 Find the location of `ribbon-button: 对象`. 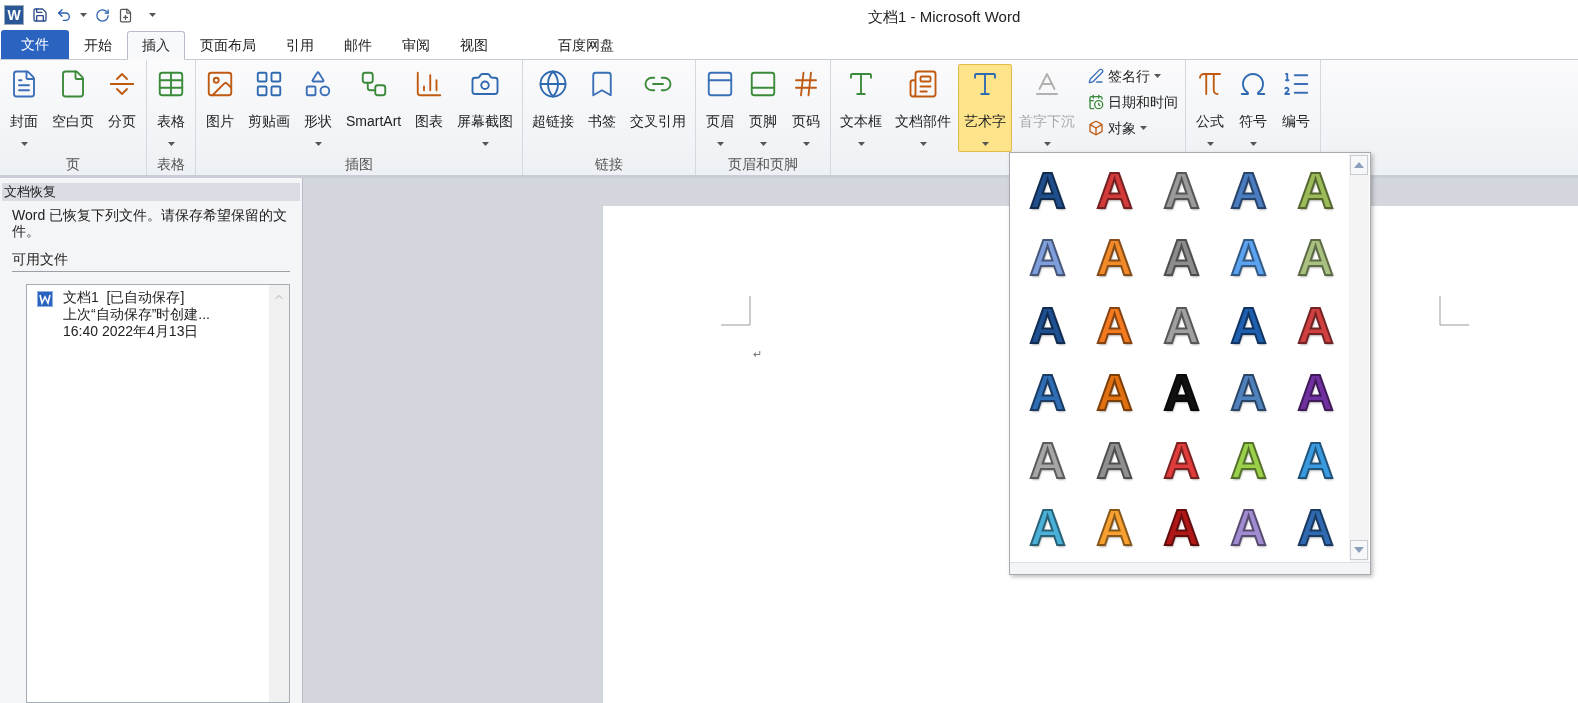

ribbon-button: 对象 is located at coordinates (1133, 128).